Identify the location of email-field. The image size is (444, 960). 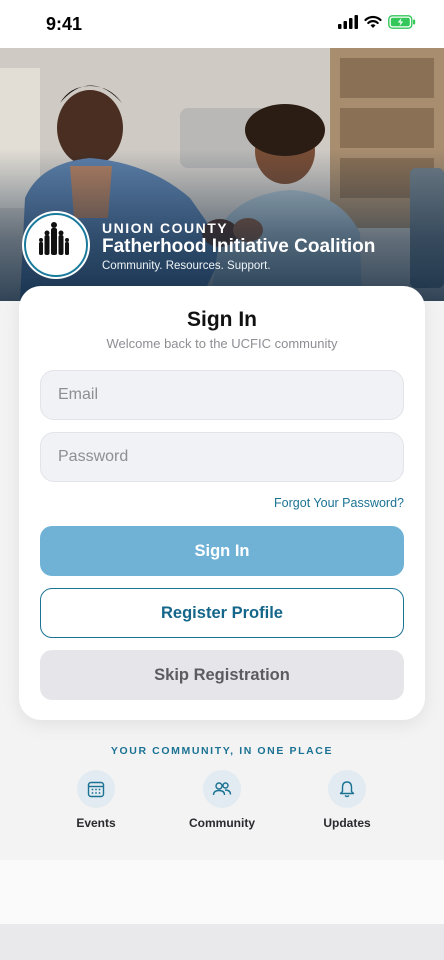
(222, 395).